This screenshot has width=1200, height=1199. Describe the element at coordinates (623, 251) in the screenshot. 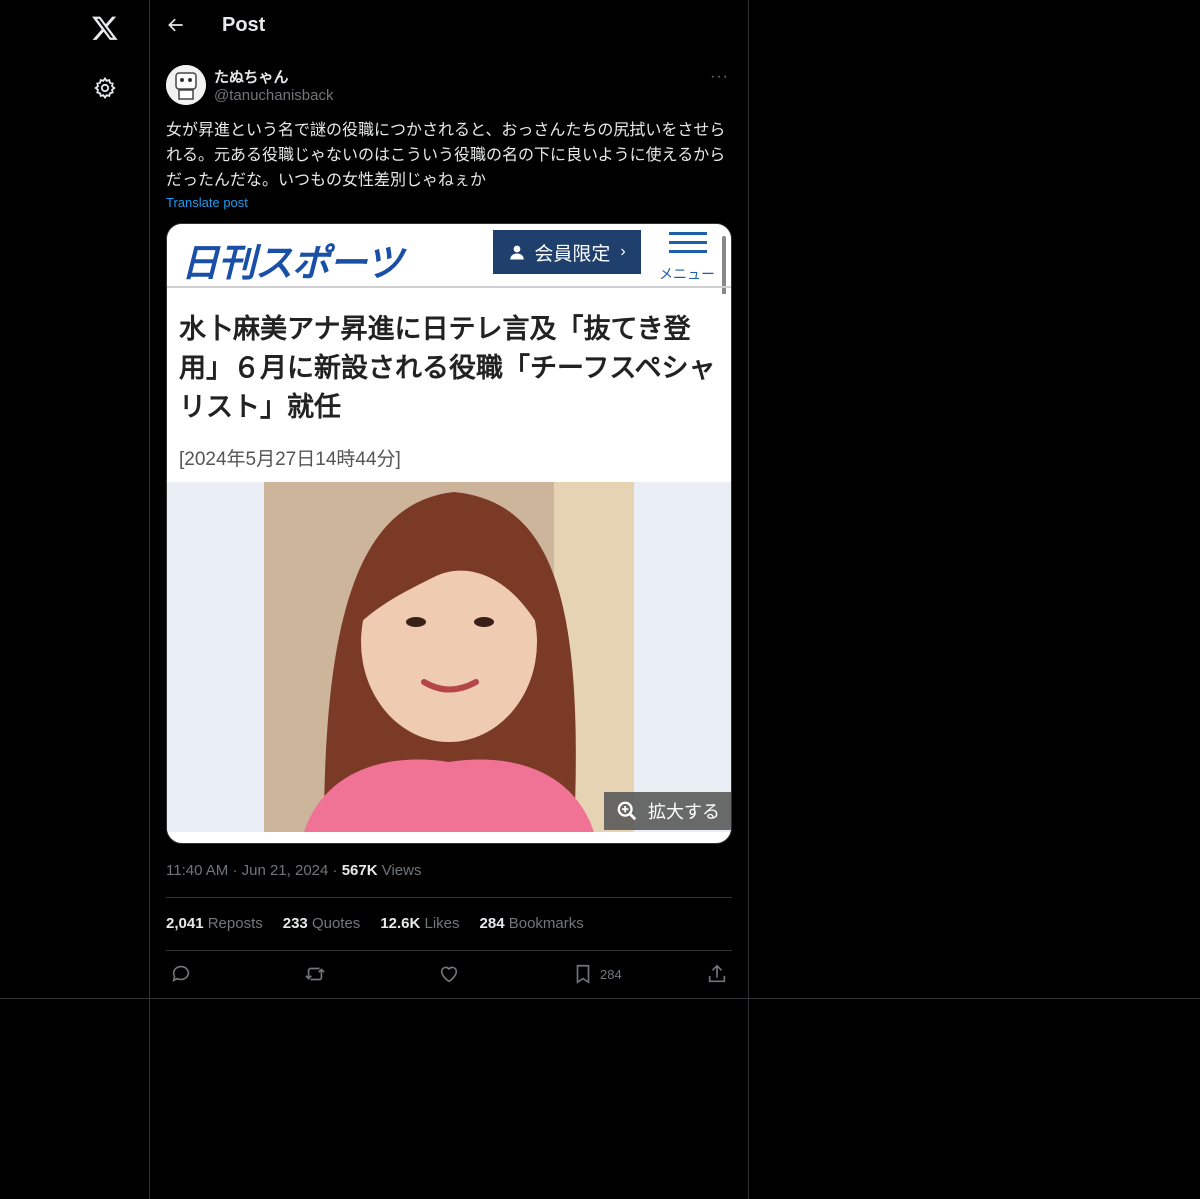

I see `chevron-right-icon: ›` at that location.